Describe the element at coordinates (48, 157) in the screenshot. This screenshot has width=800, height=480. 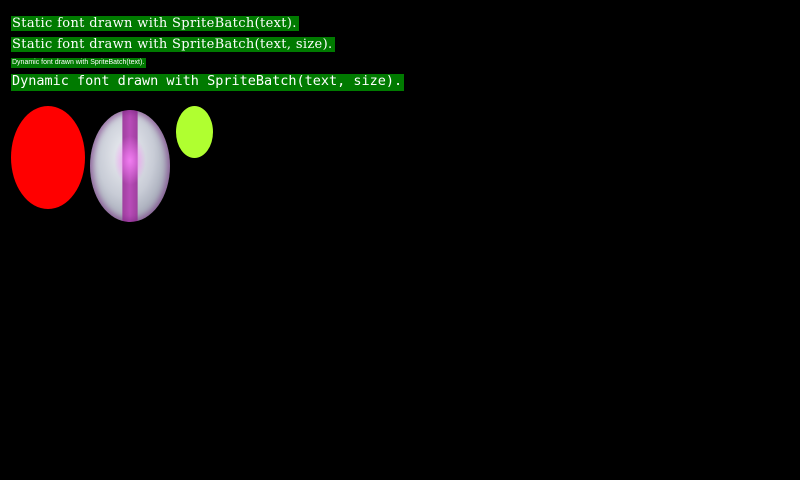
I see `red-ellipse-sprite` at that location.